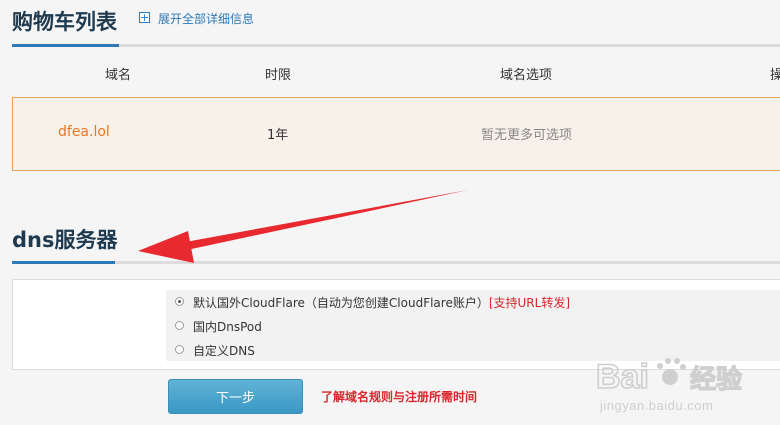 Image resolution: width=780 pixels, height=425 pixels. I want to click on domain-term: 1年, so click(278, 135).